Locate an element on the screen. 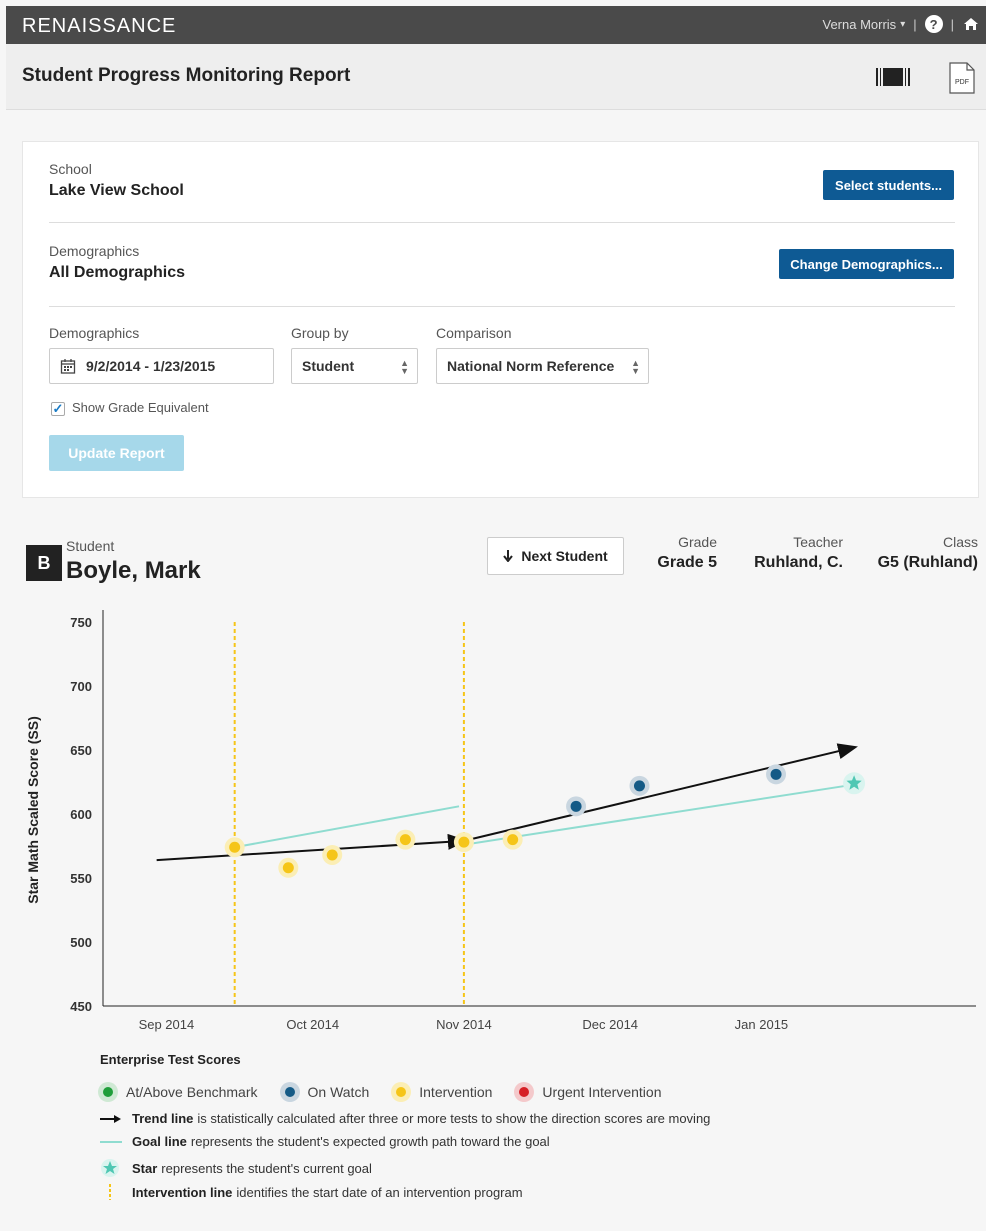 The image size is (986, 1231). show-grade-equivalent-checkbox: ✓ is located at coordinates (58, 409).